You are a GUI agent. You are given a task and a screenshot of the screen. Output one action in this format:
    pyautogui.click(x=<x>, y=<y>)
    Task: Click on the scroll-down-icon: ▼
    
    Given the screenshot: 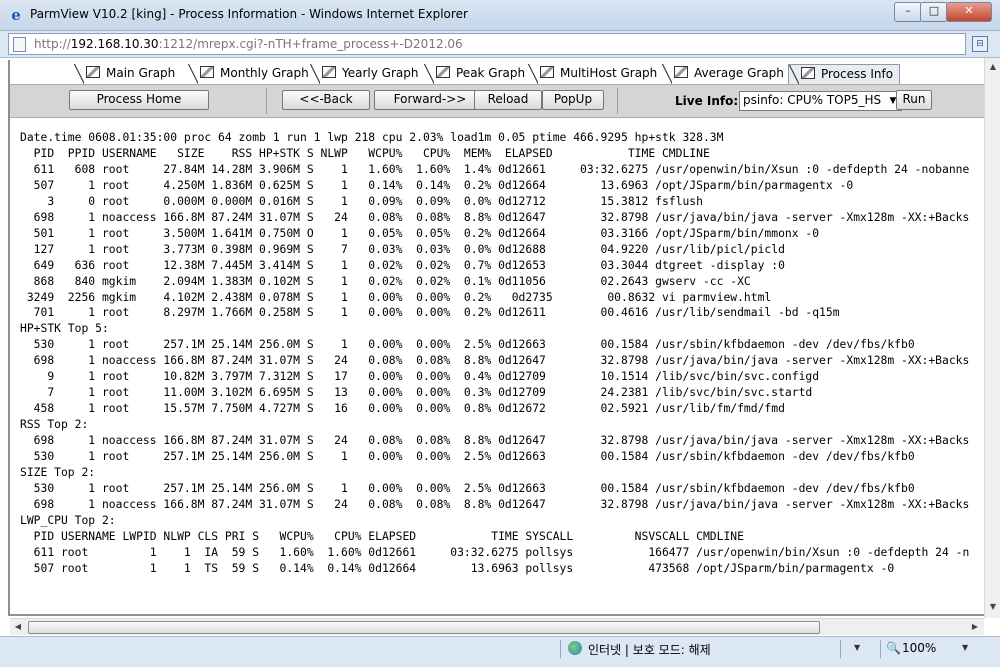 What is the action you would take?
    pyautogui.click(x=993, y=607)
    